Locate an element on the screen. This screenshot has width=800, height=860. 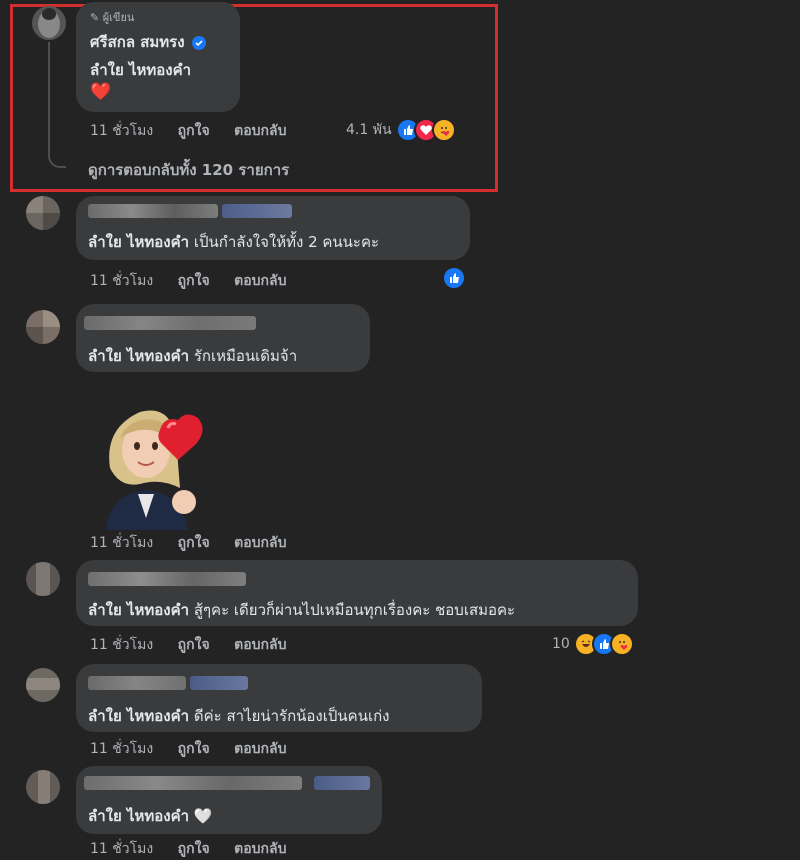
comment-bubble: ลำใย ไหทองคำ รักเหมือนเดิมจ้า is located at coordinates (223, 338).